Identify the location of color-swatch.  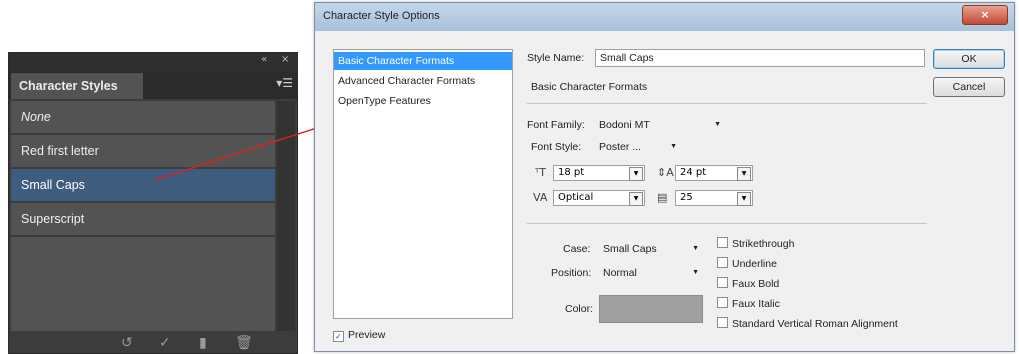
(651, 309).